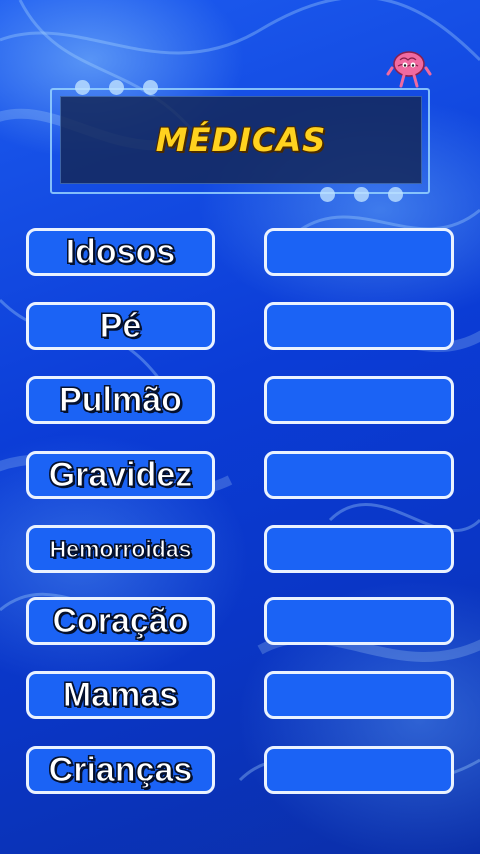 The width and height of the screenshot is (480, 854). I want to click on word-button-pulmao: Pulmão, so click(120, 400).